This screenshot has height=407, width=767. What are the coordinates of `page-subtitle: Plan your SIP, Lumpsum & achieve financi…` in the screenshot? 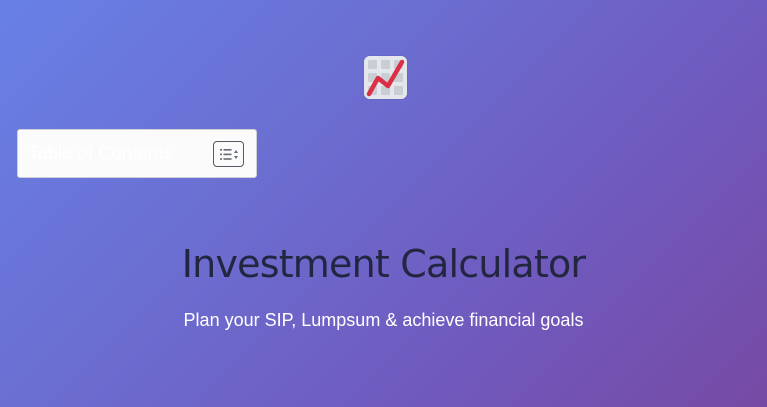 It's located at (383, 320).